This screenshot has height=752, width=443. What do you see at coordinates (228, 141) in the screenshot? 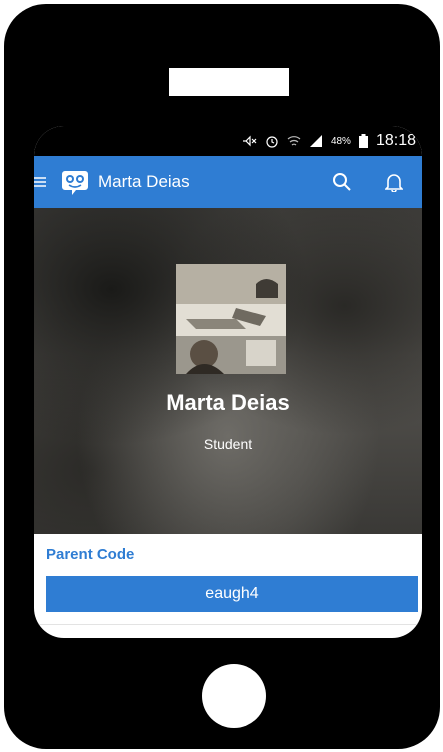
I see `status-bar: 48% 18:18` at bounding box center [228, 141].